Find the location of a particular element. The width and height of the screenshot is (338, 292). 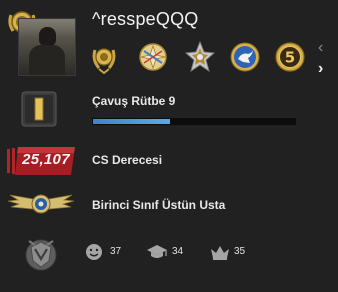

leader-crown-icon is located at coordinates (220, 253).